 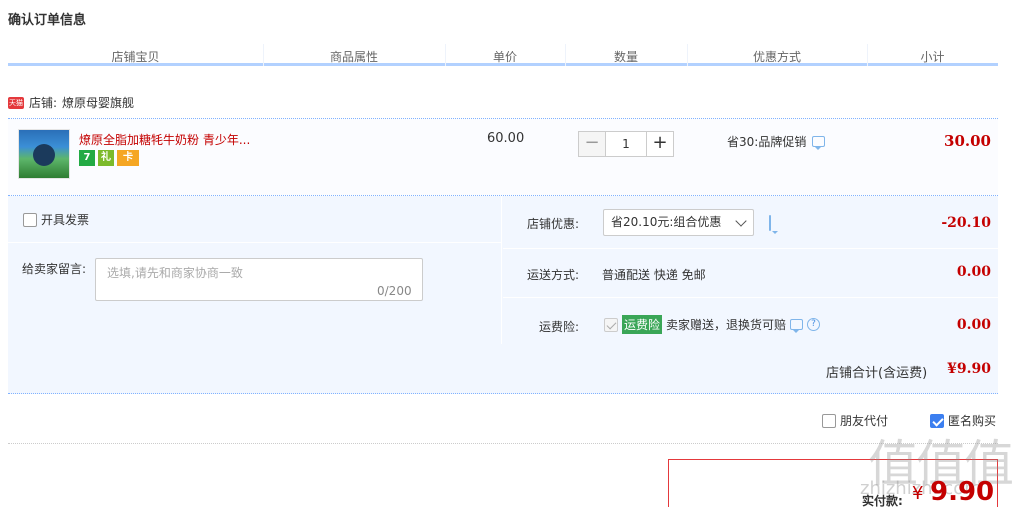 I want to click on item-promo: 省30:品牌促销, so click(x=776, y=141).